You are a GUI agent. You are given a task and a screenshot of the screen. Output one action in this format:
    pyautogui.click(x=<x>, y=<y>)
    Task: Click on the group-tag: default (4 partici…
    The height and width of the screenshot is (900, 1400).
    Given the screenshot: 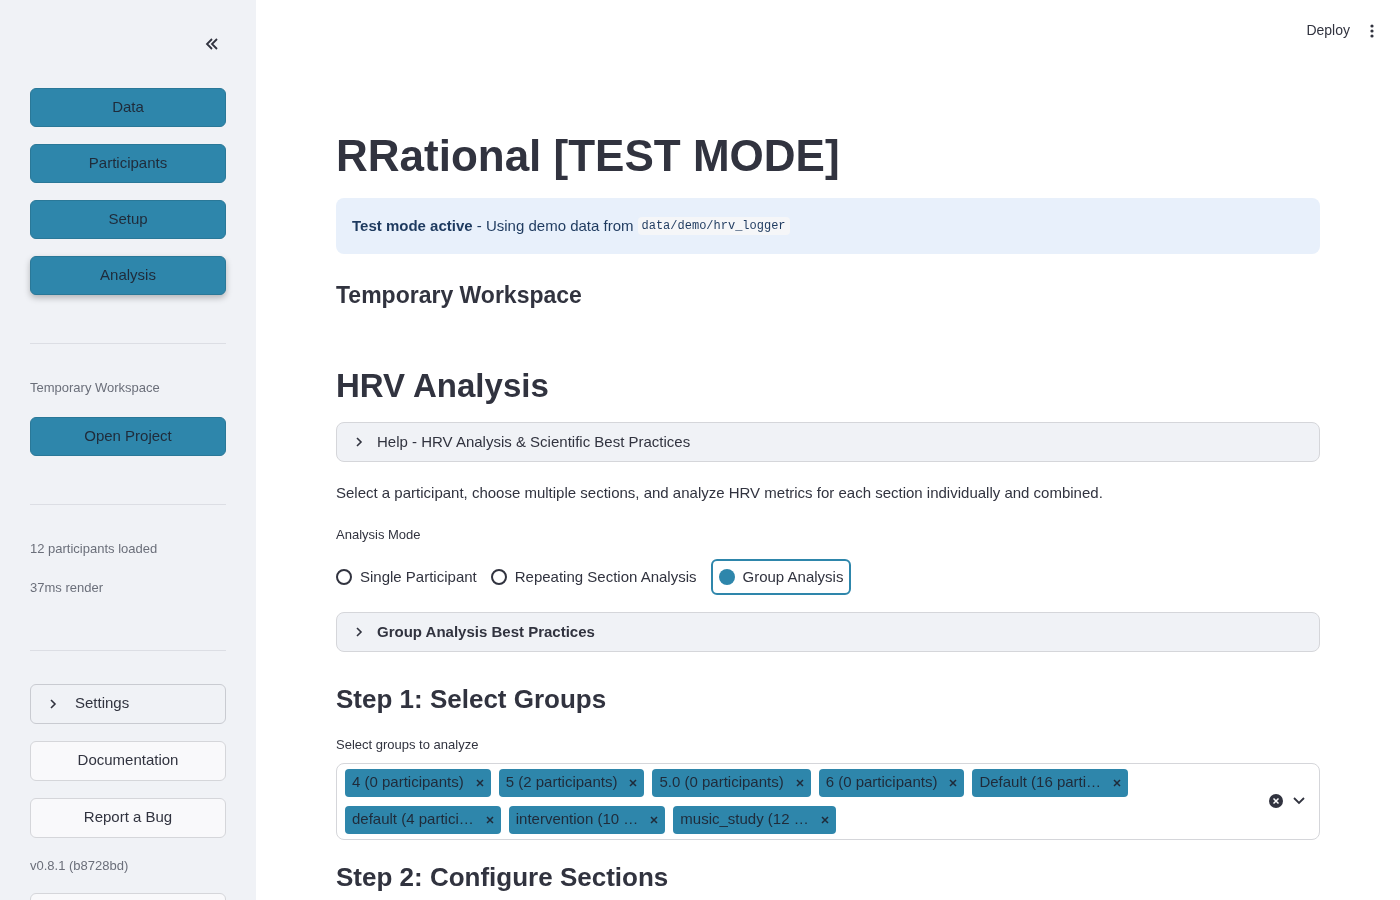 What is the action you would take?
    pyautogui.click(x=423, y=819)
    